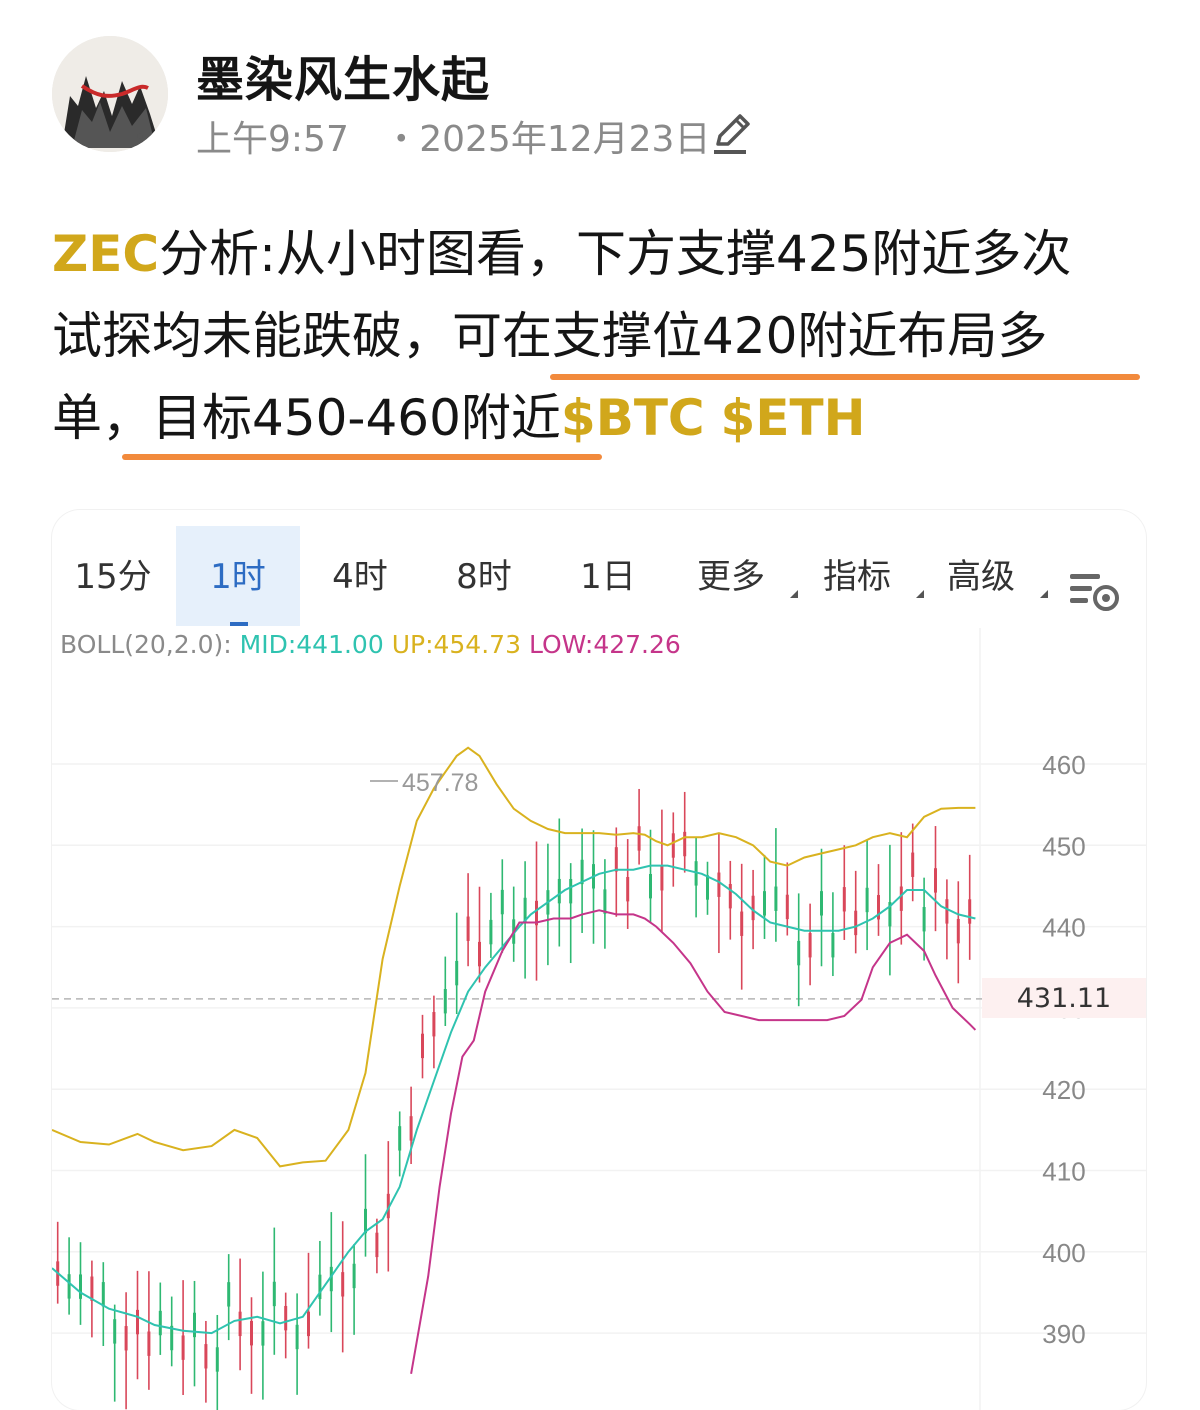 This screenshot has width=1200, height=1410. I want to click on ink-landscape-avatar-icon, so click(110, 94).